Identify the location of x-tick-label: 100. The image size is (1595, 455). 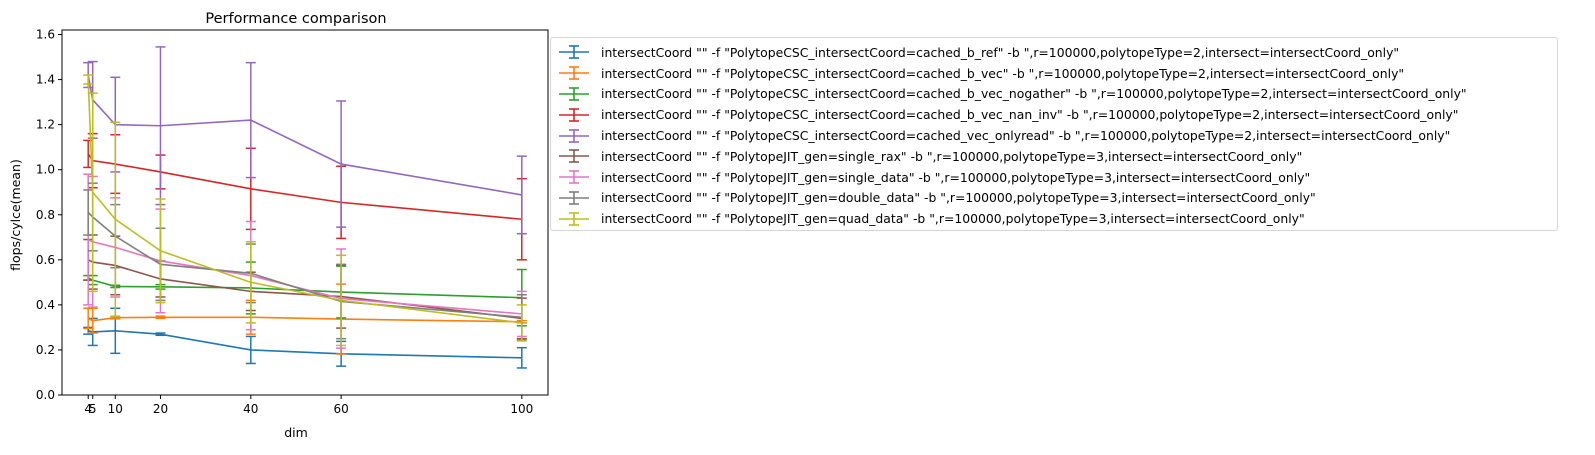
(521, 409).